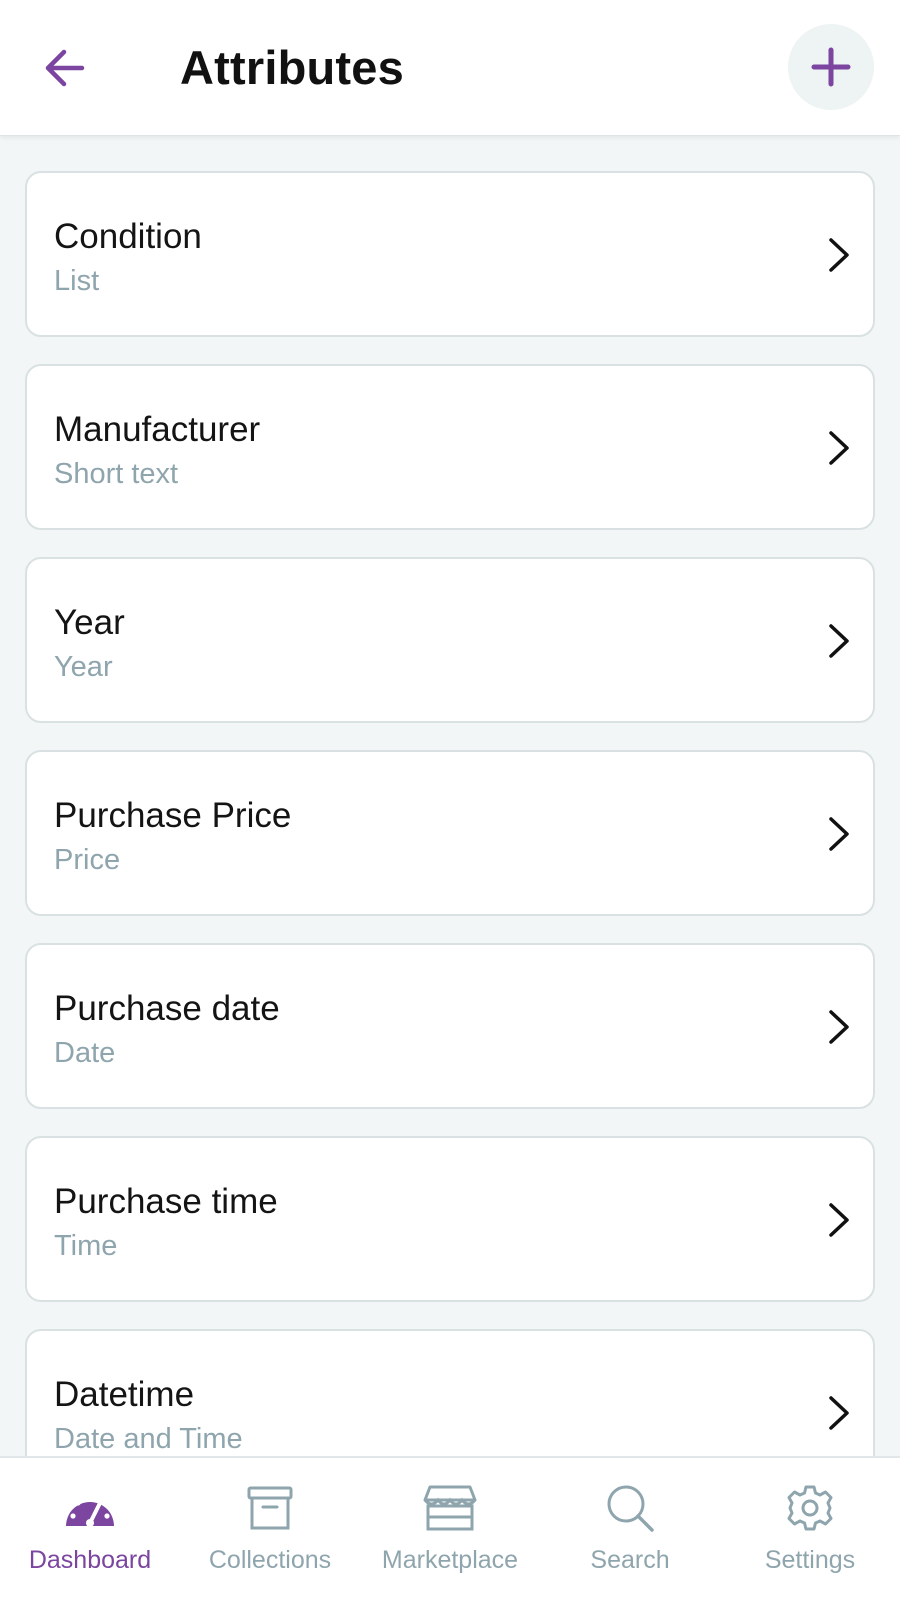 The height and width of the screenshot is (1600, 900). Describe the element at coordinates (450, 254) in the screenshot. I see `attribute-card-condition: Condition List` at that location.